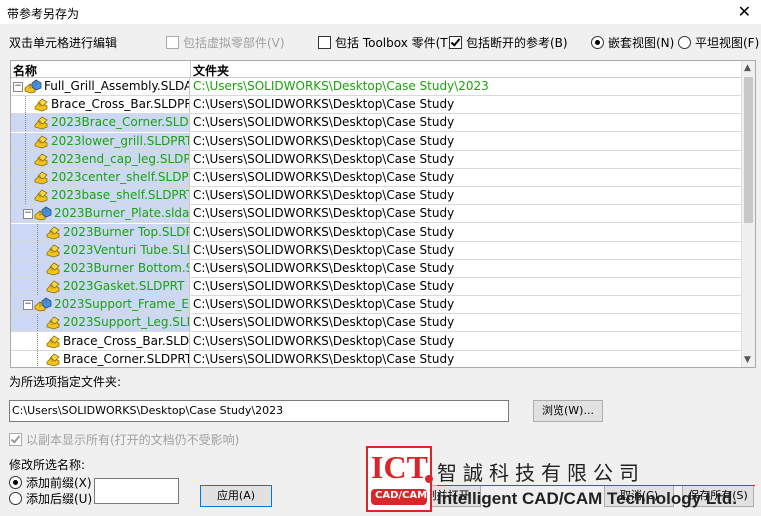  What do you see at coordinates (59, 499) in the screenshot?
I see `add-suffix-label: 添加后缀(U)` at bounding box center [59, 499].